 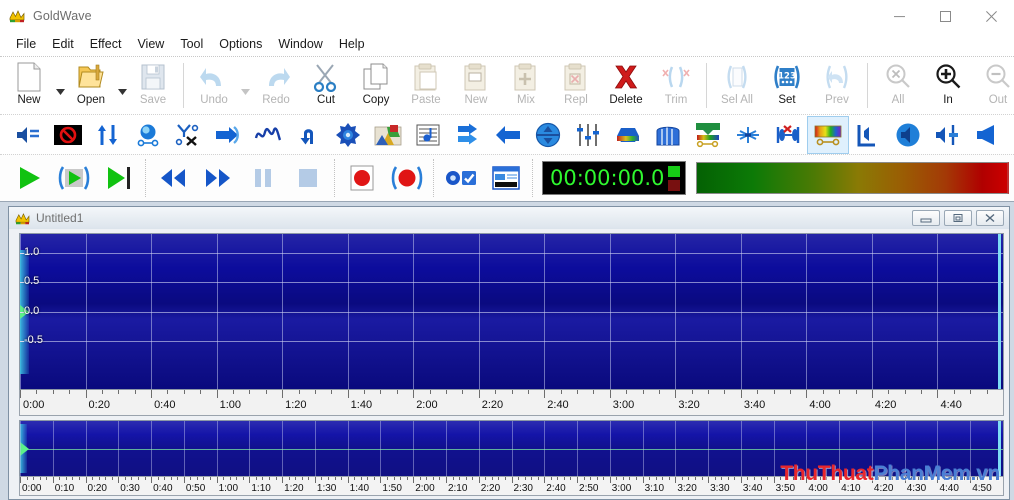 I want to click on menu-help: Help, so click(x=352, y=44).